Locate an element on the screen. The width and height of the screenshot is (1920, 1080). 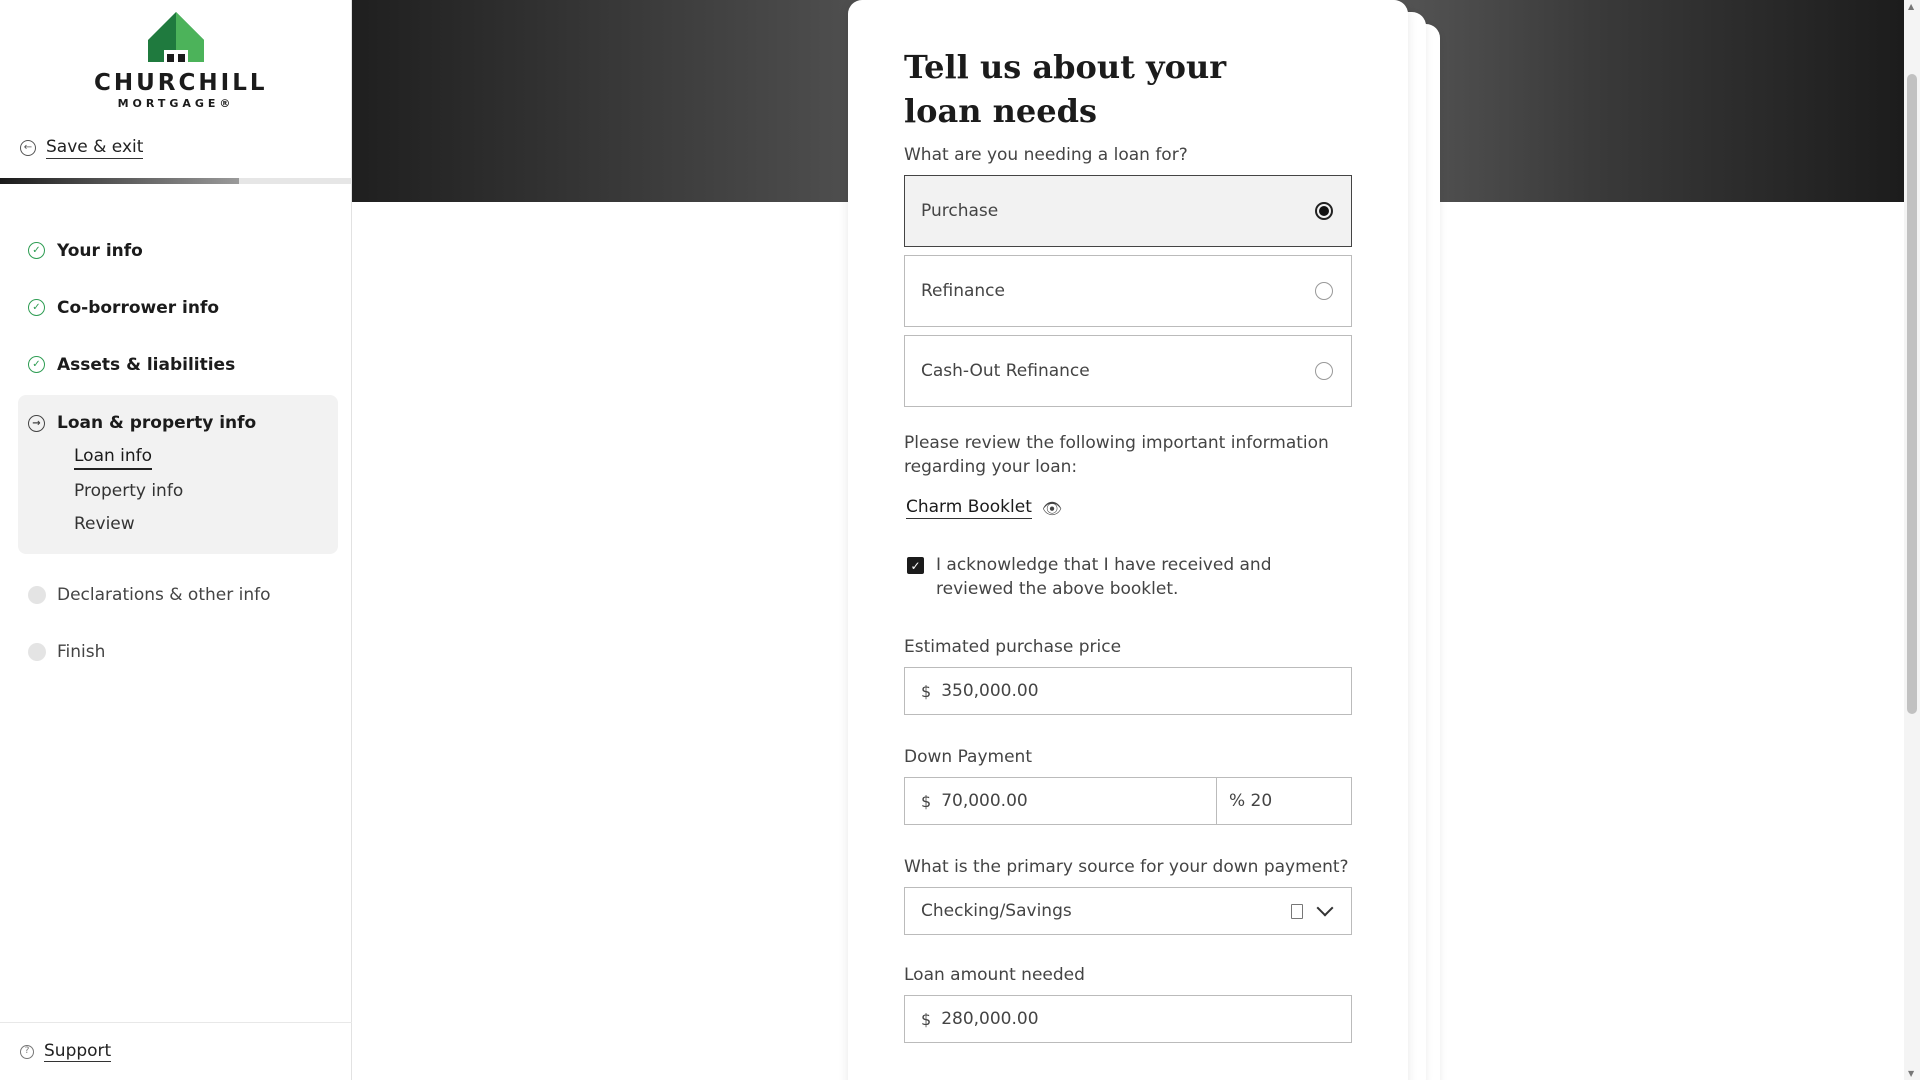
question-circle-icon: ? is located at coordinates (27, 1051).